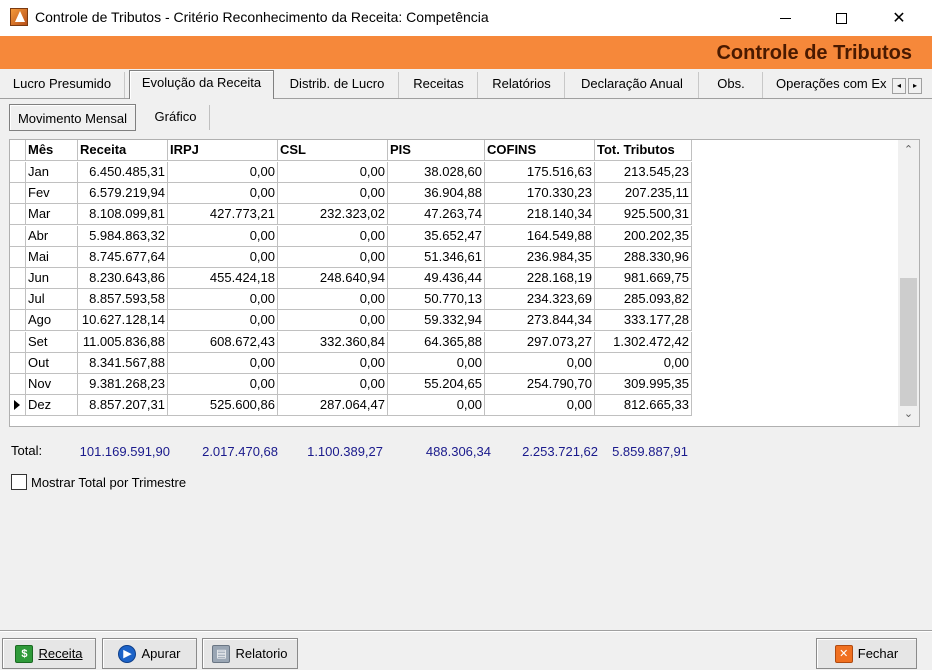  What do you see at coordinates (123, 363) in the screenshot?
I see `table-cell: 8.341.567,88` at bounding box center [123, 363].